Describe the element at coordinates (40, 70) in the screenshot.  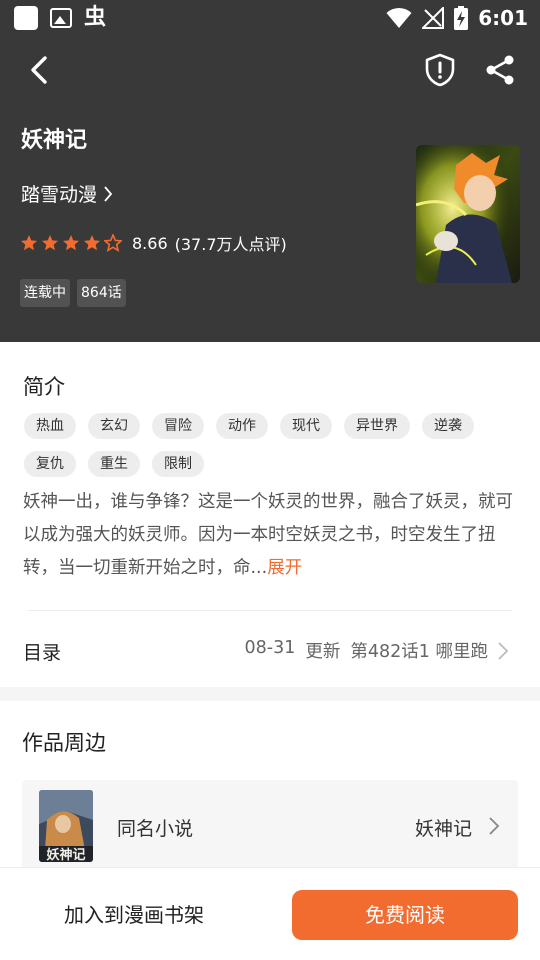
I see `back-icon` at that location.